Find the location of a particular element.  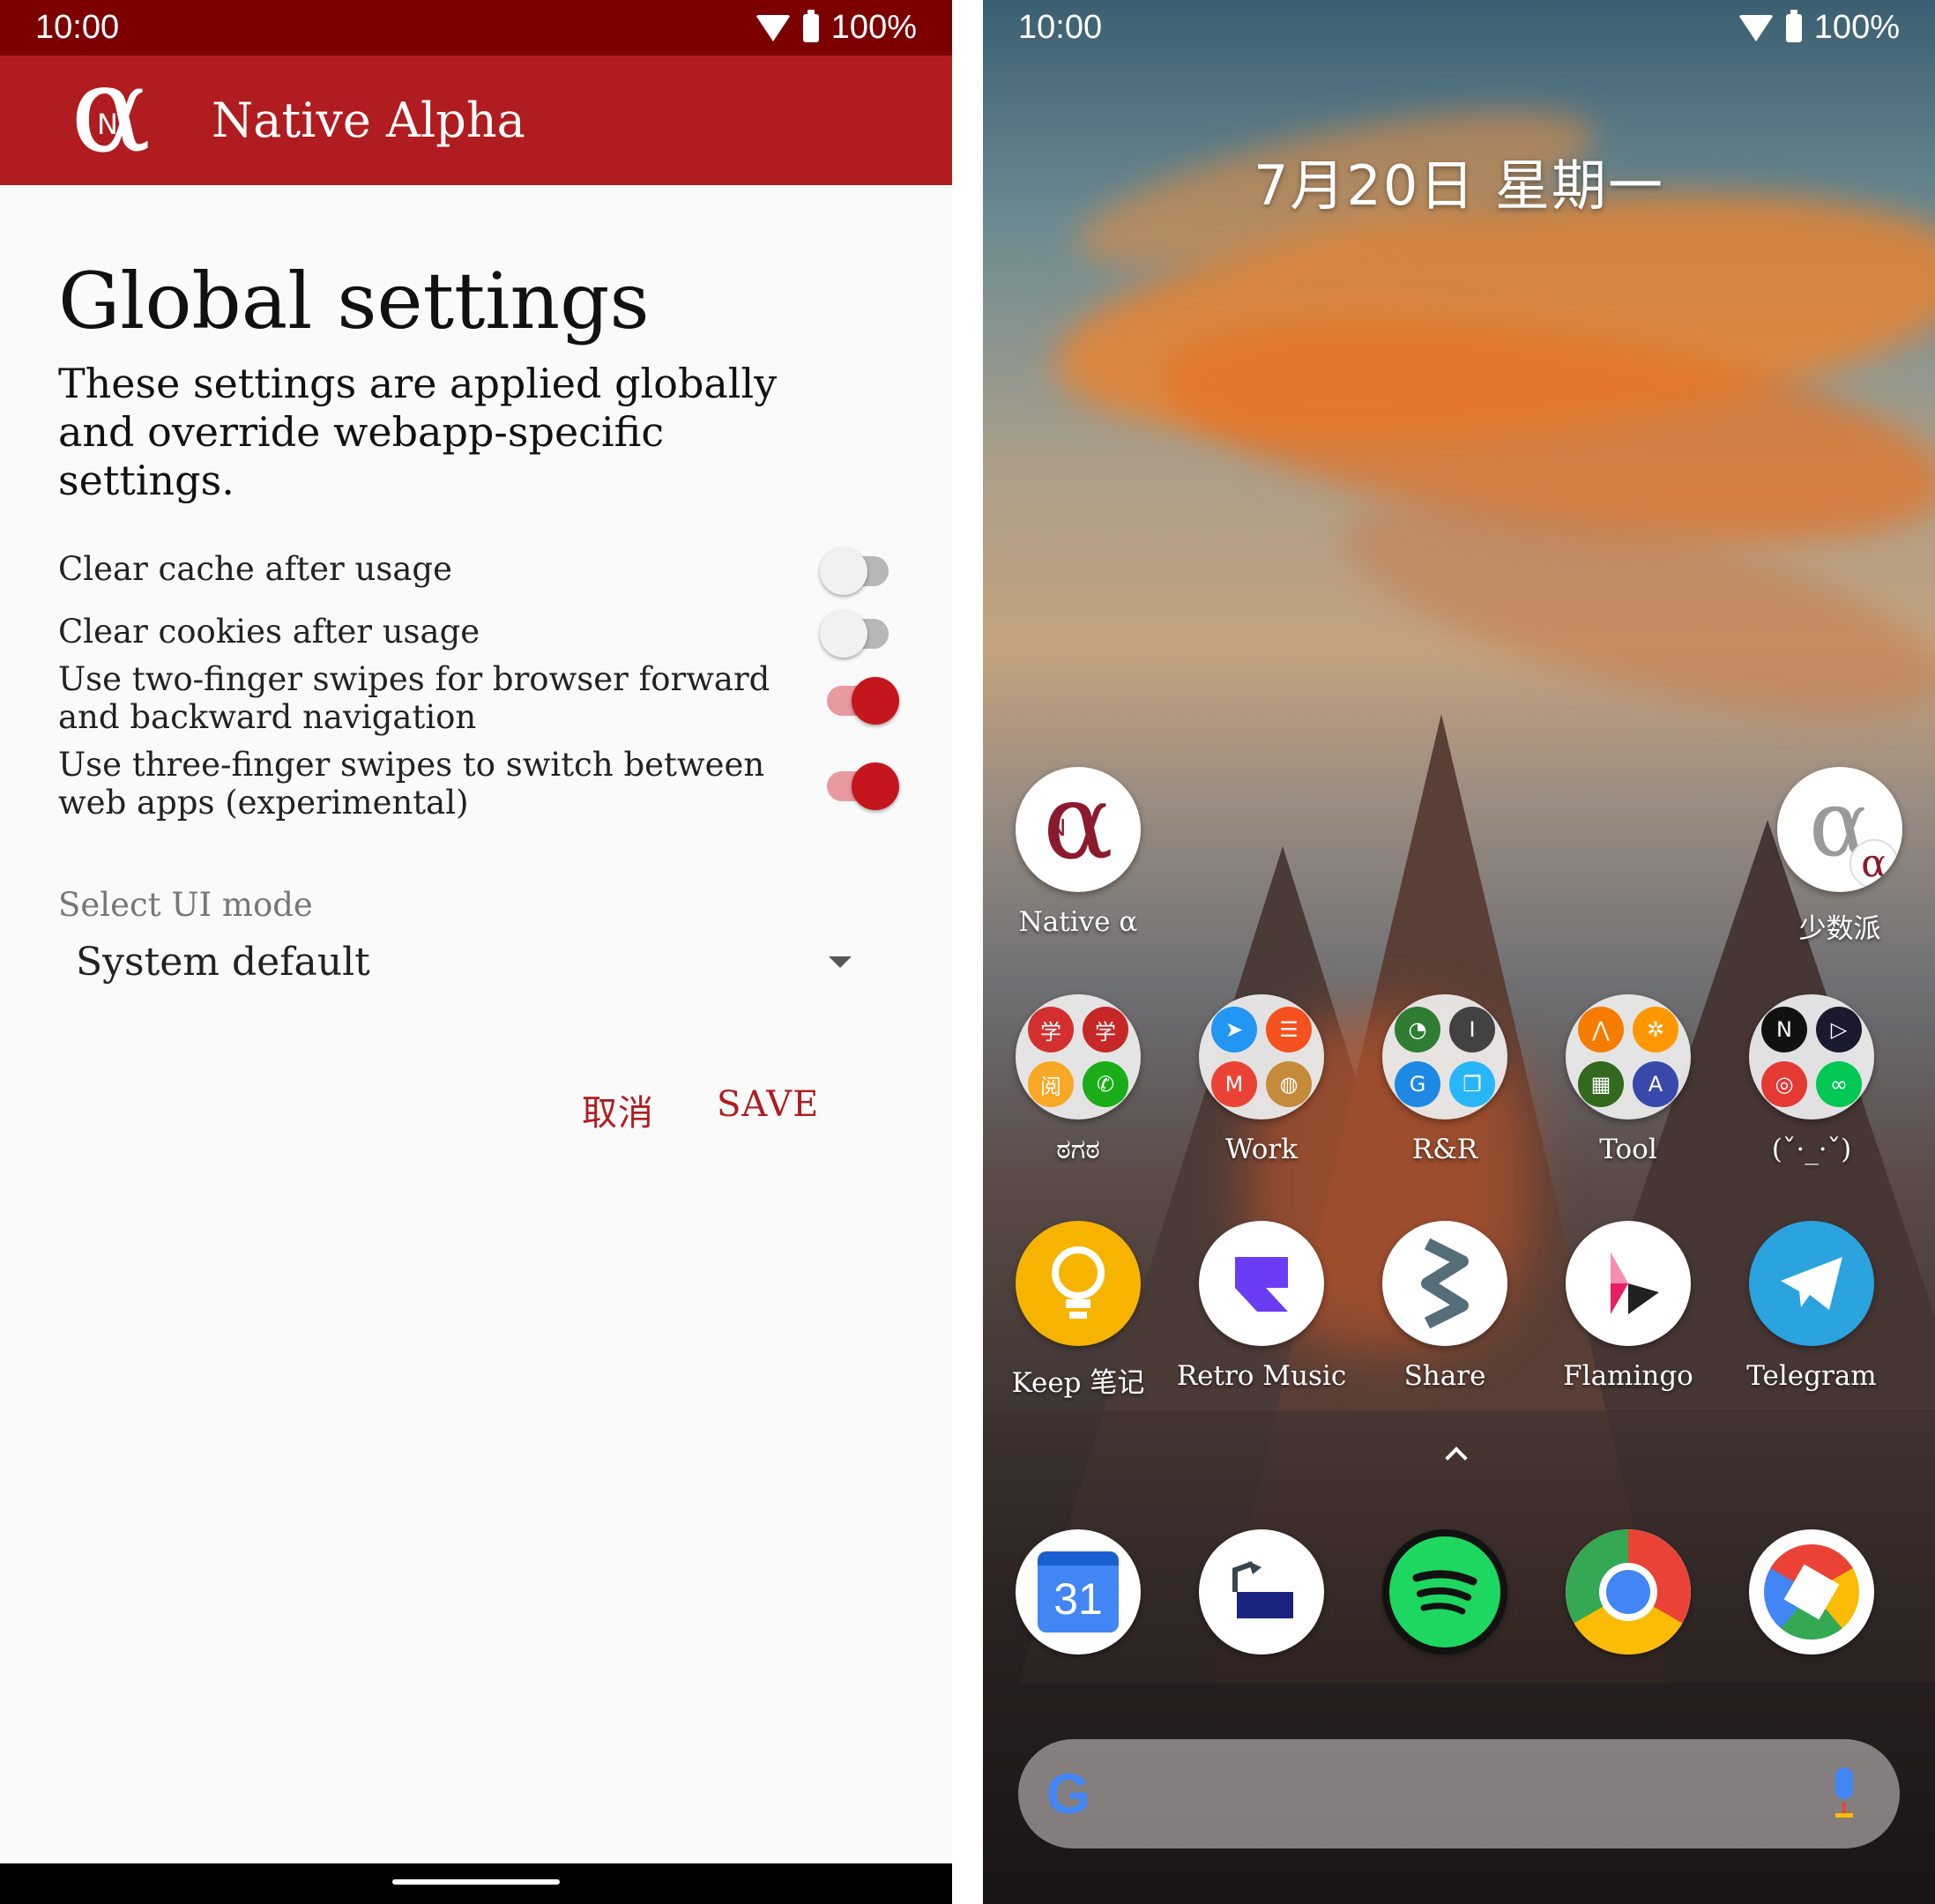

acorn-icon: ◍ is located at coordinates (1289, 1084).